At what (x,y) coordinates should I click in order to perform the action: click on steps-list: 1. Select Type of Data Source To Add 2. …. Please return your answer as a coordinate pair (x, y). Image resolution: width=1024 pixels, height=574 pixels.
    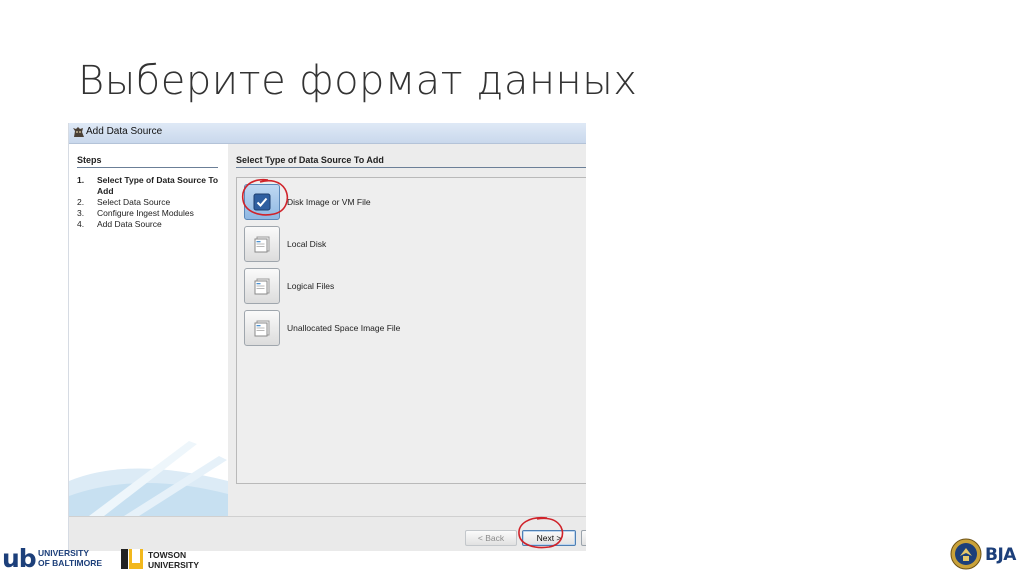
    Looking at the image, I should click on (151, 202).